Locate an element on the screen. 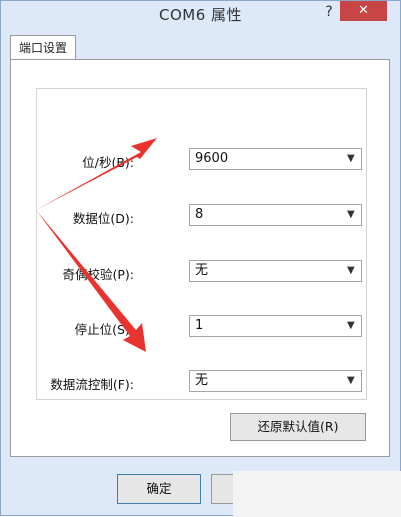  stop-bits-select: 1 ▼ is located at coordinates (275, 326).